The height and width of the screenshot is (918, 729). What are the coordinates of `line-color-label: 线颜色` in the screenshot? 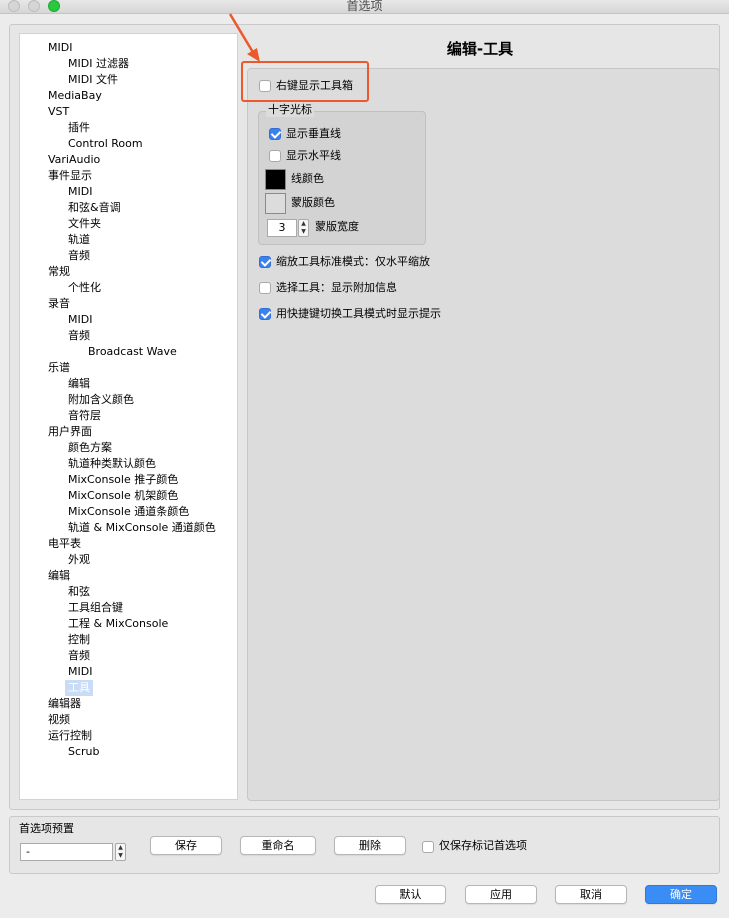 It's located at (307, 178).